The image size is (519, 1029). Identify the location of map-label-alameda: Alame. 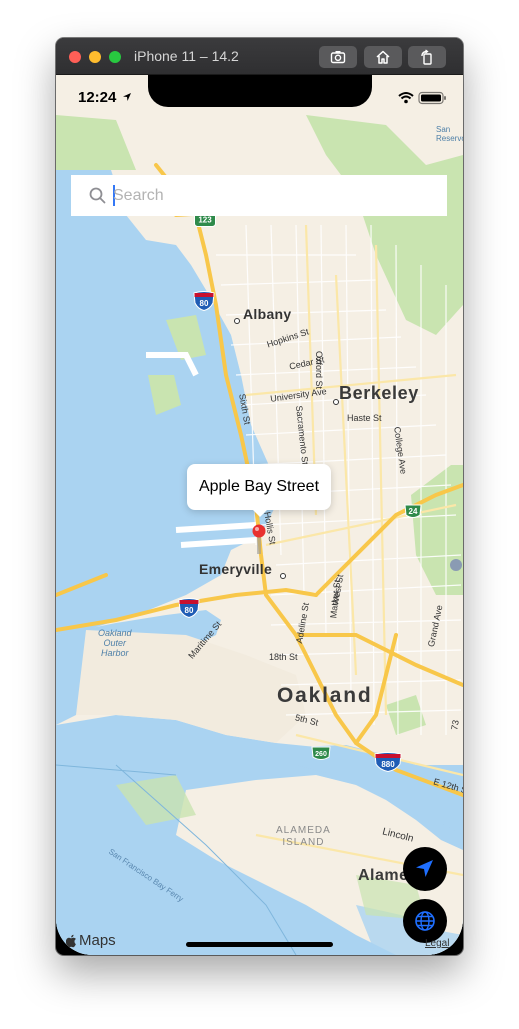
(383, 875).